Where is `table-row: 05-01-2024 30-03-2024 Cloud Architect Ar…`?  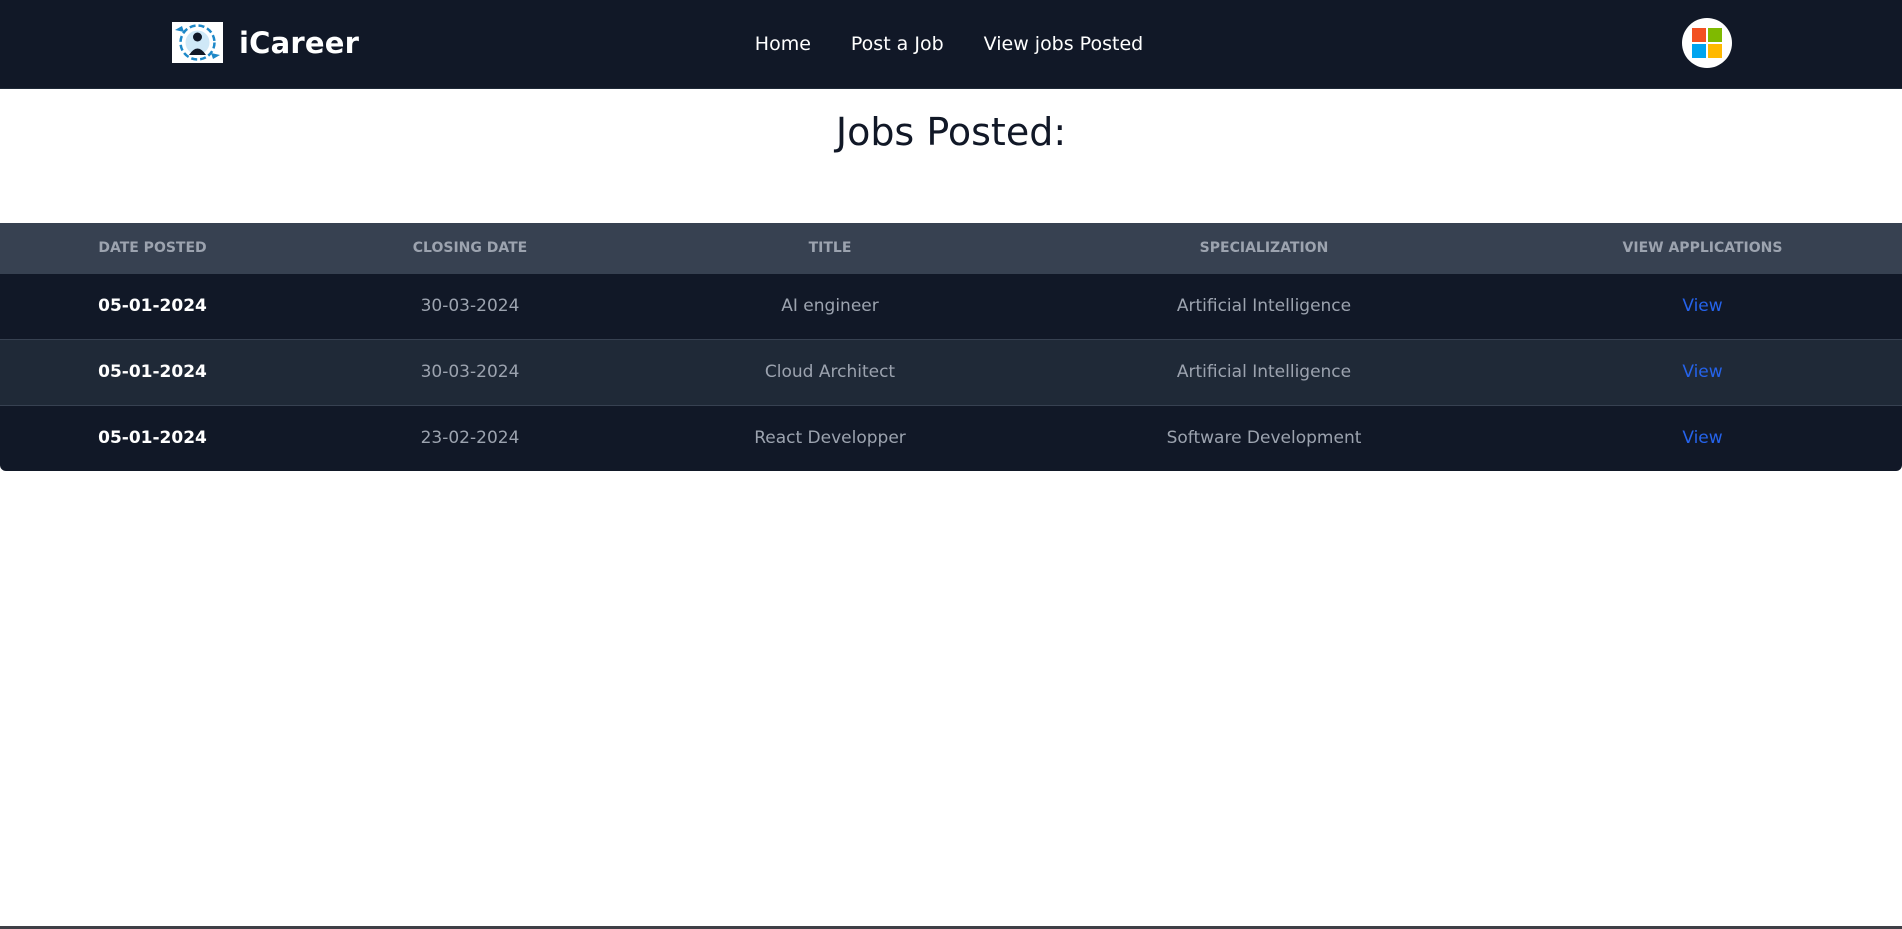 table-row: 05-01-2024 30-03-2024 Cloud Architect Ar… is located at coordinates (951, 372).